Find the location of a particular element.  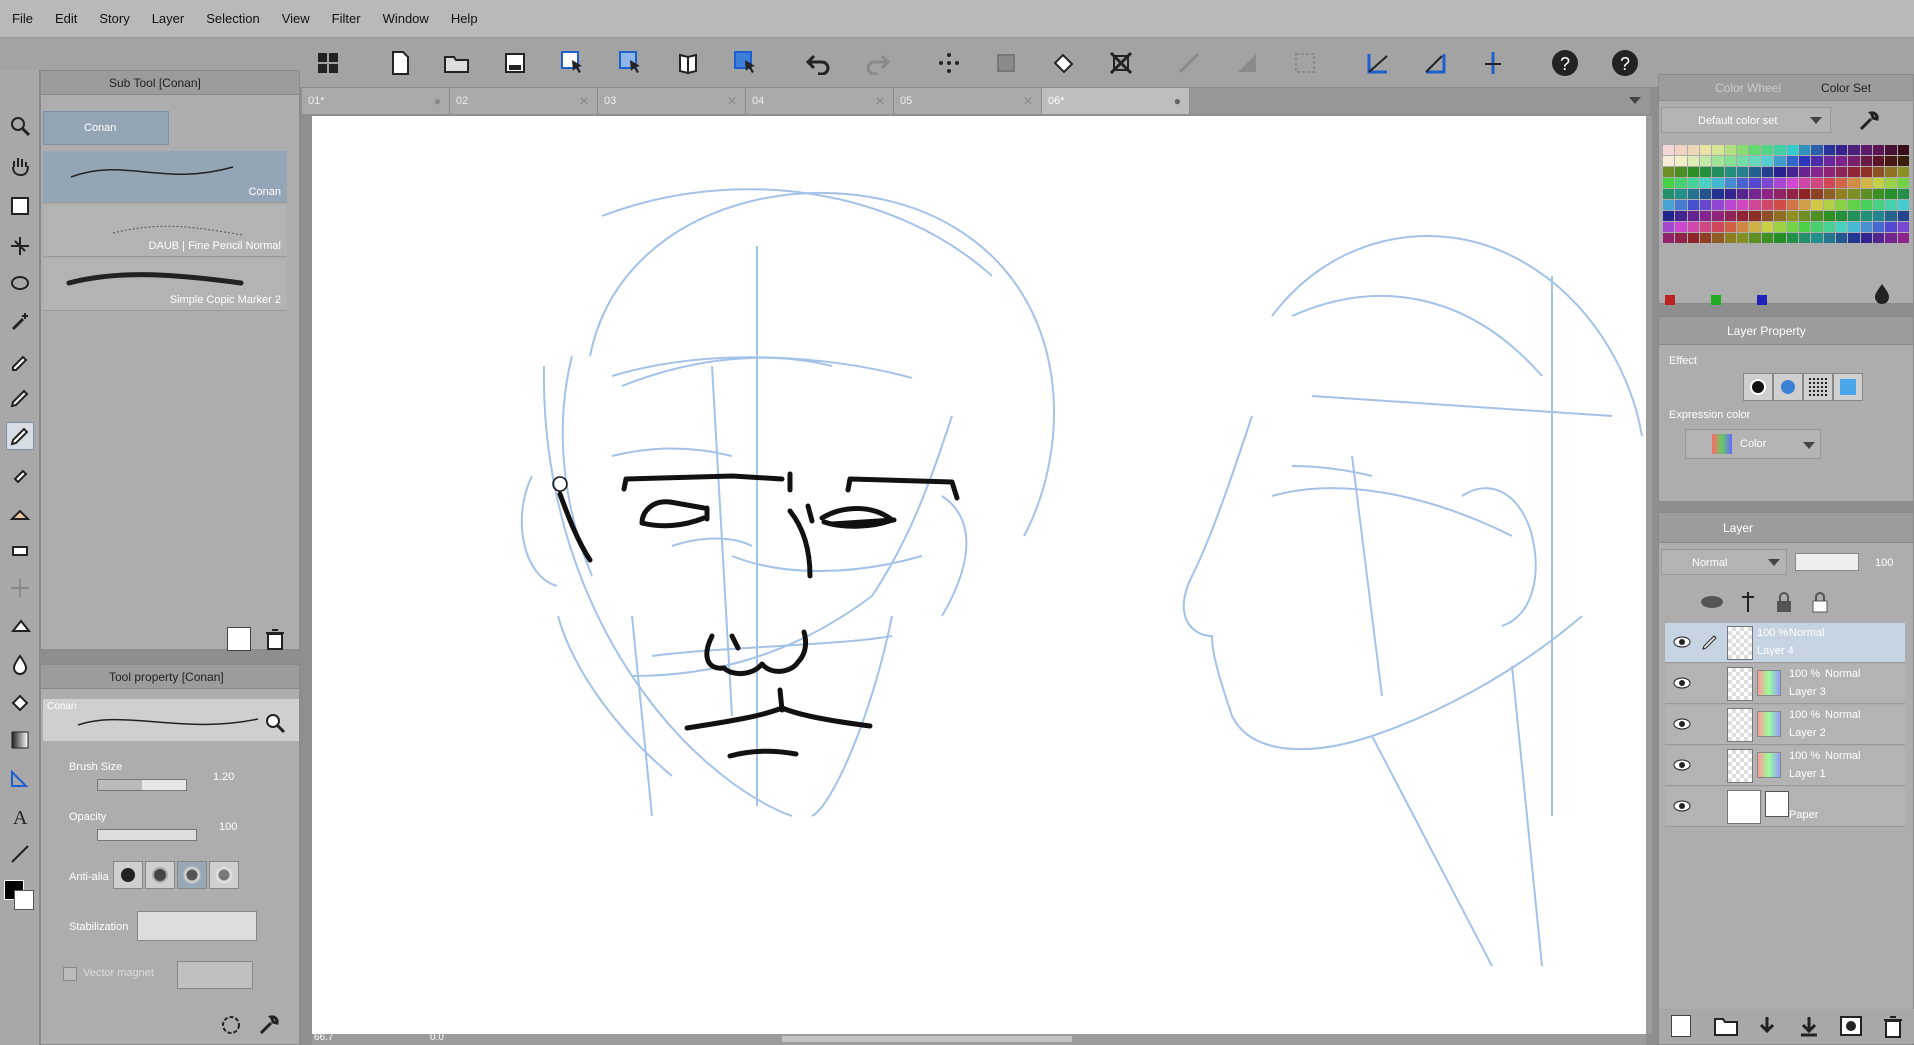

tab-06: 06* ● is located at coordinates (1116, 101).